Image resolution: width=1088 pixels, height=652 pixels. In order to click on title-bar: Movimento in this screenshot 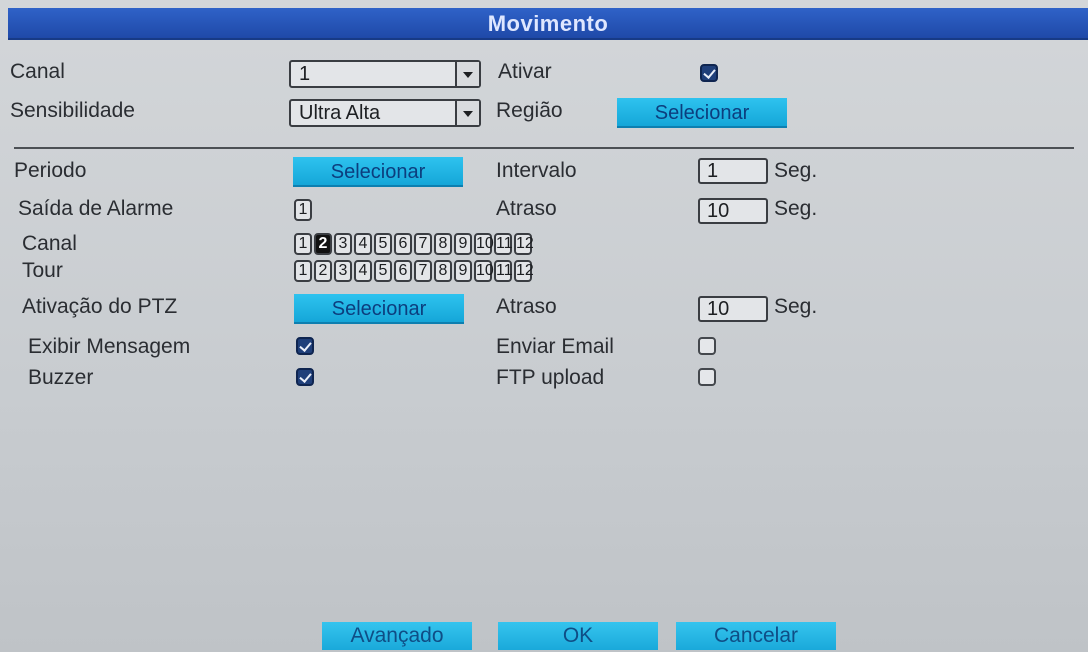, I will do `click(548, 24)`.